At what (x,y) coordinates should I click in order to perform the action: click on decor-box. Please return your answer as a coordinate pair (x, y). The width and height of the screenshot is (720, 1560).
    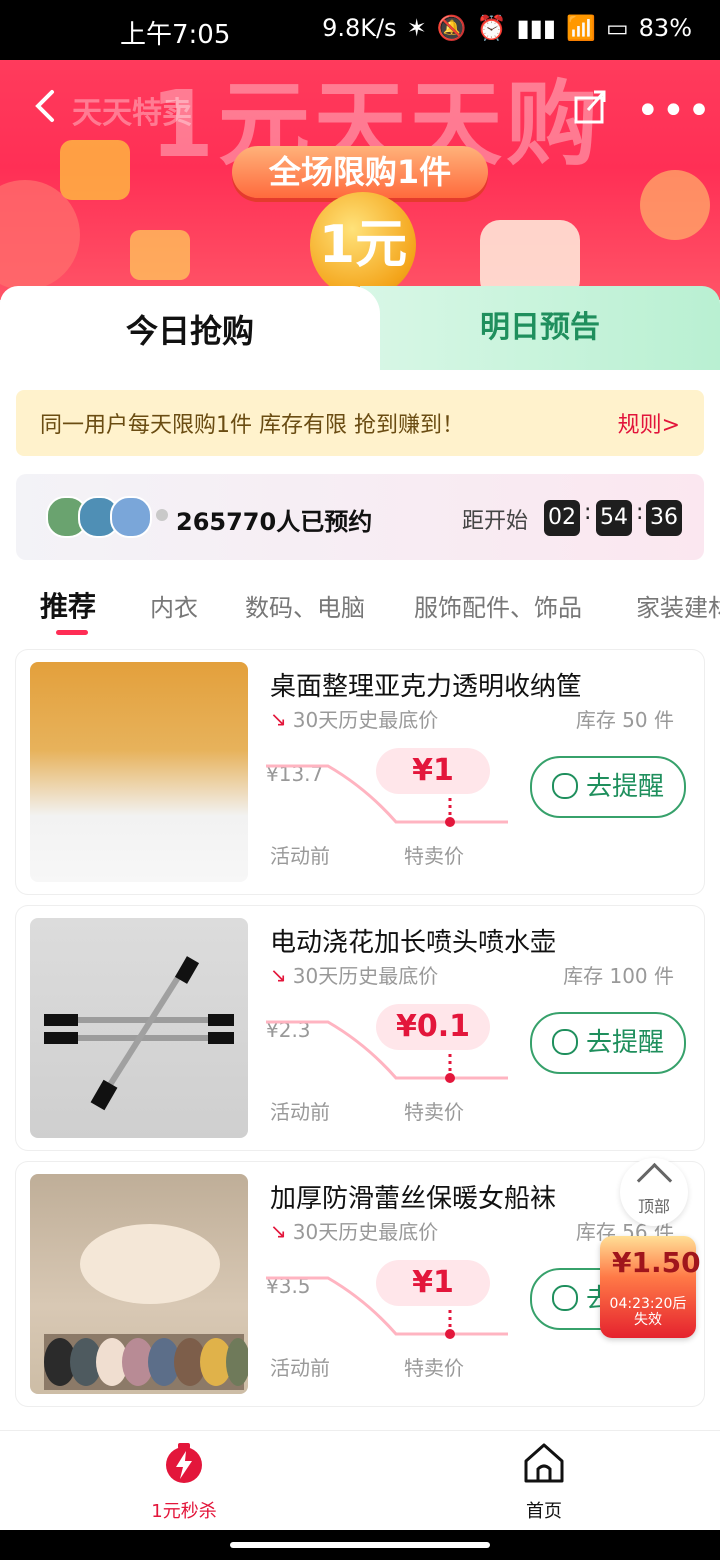
    Looking at the image, I should click on (95, 170).